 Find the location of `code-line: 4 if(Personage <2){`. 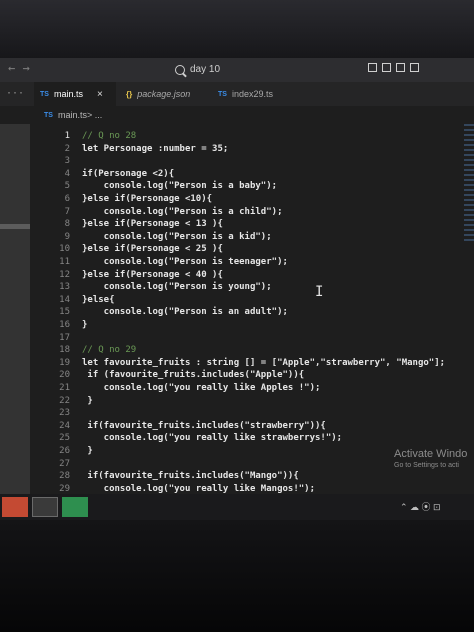

code-line: 4 if(Personage <2){ is located at coordinates (252, 174).